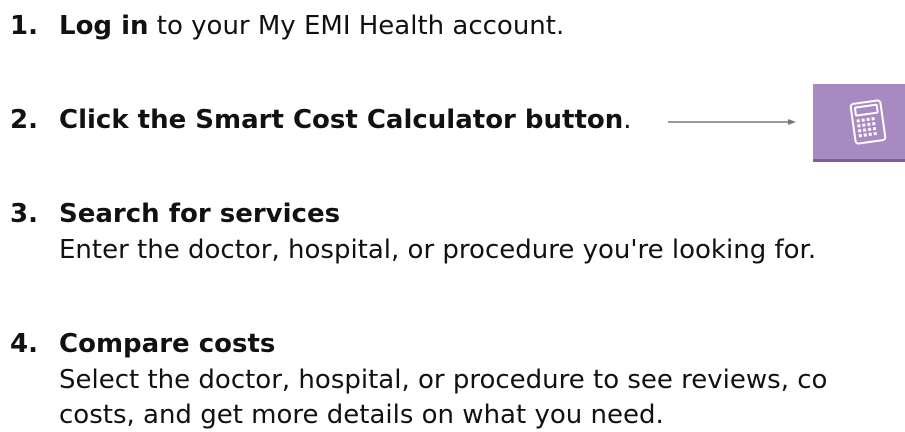 This screenshot has height=432, width=905. Describe the element at coordinates (24, 26) in the screenshot. I see `step-number: 1.` at that location.